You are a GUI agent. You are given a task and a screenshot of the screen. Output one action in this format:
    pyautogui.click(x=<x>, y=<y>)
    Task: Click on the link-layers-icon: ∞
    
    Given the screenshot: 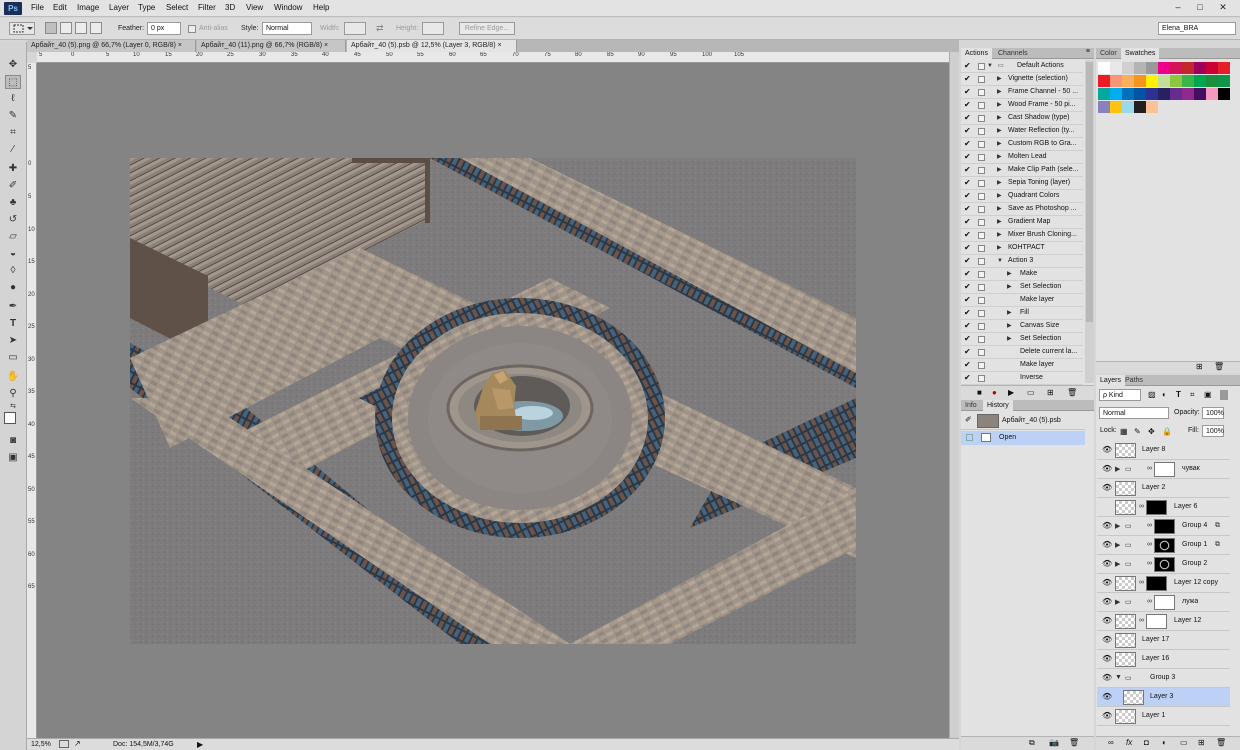 What is the action you would take?
    pyautogui.click(x=1111, y=742)
    